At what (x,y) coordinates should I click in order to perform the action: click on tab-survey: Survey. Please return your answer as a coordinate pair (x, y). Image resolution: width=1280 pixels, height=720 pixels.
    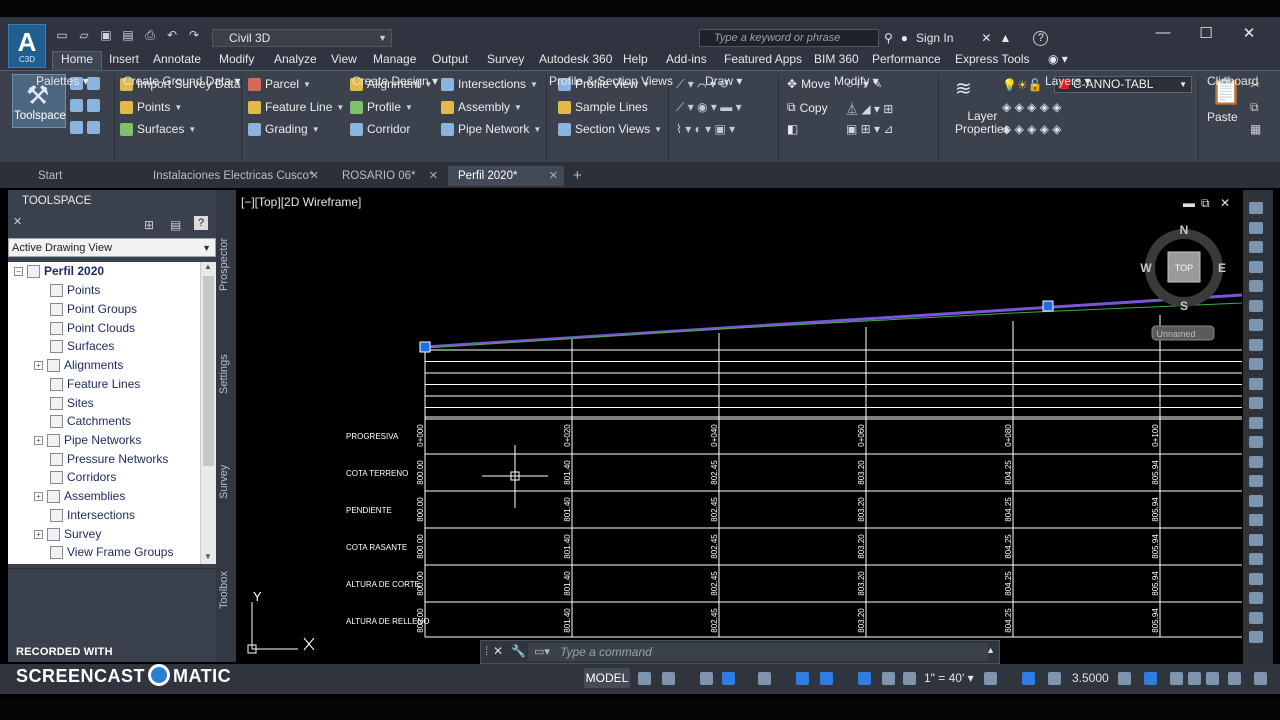
    Looking at the image, I should click on (505, 61).